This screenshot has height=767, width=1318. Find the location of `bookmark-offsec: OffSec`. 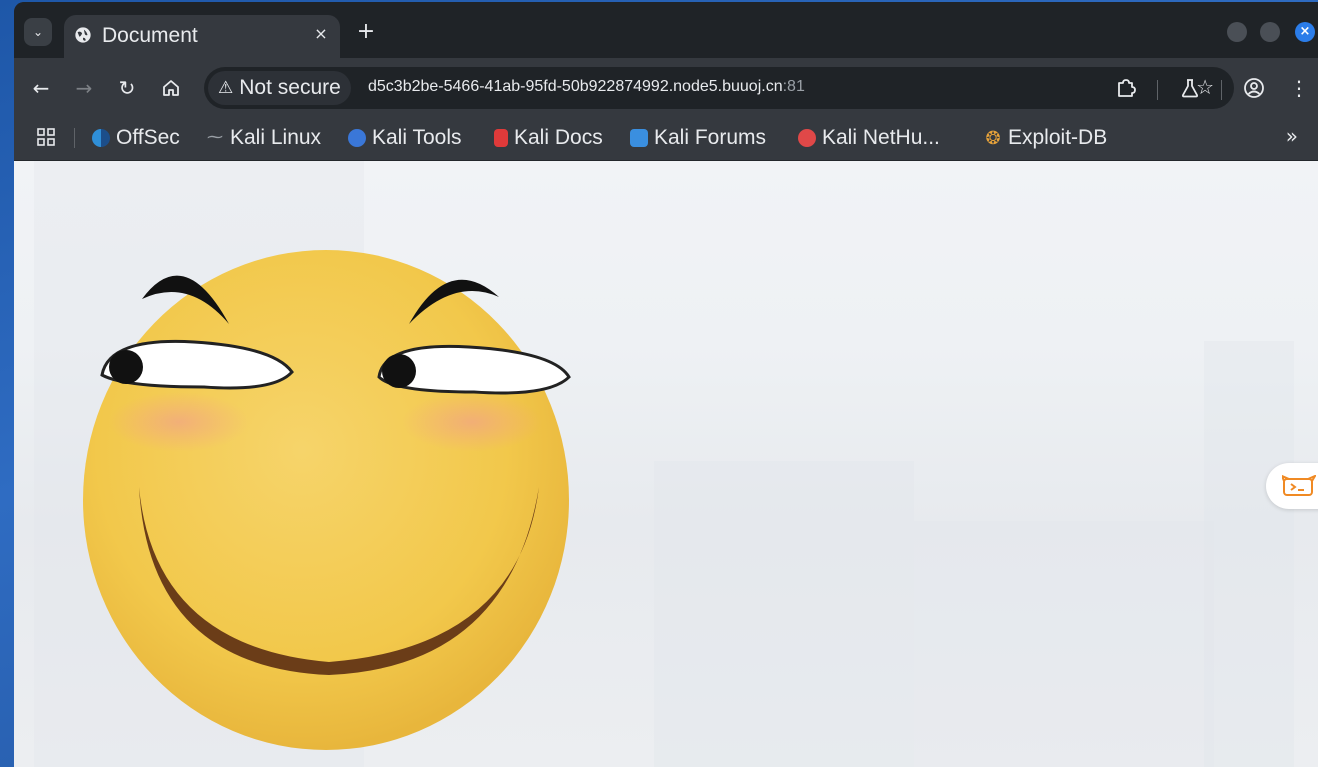

bookmark-offsec: OffSec is located at coordinates (136, 138).